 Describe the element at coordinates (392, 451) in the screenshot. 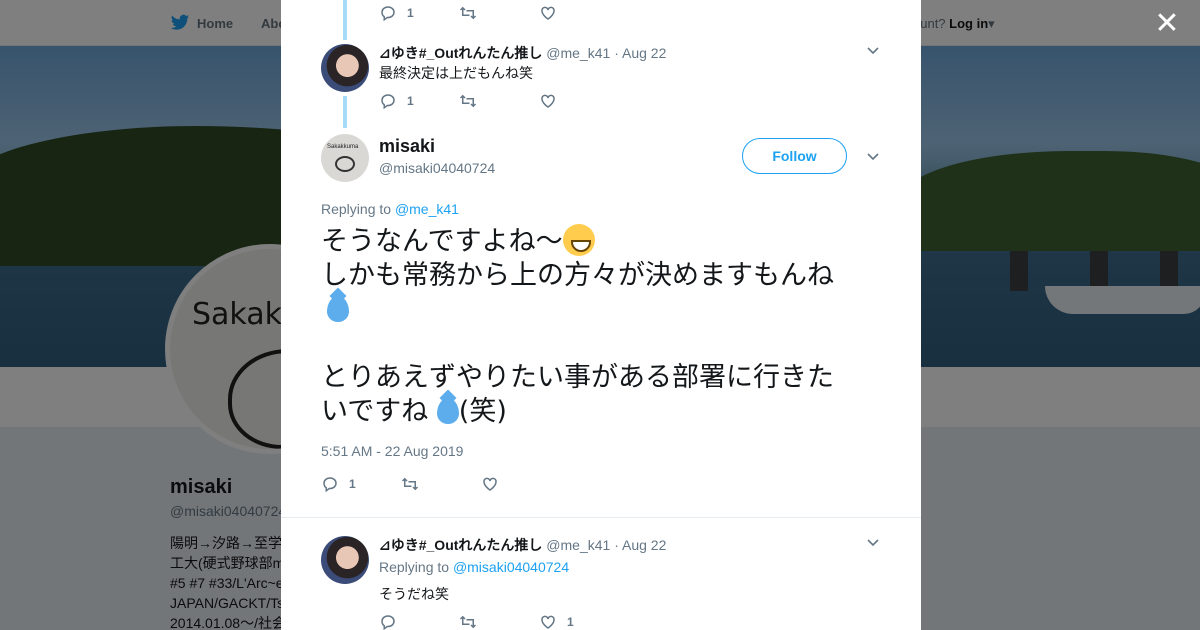

I see `tweet-timestamp: 5:51 AM - 22 Aug 2019` at that location.